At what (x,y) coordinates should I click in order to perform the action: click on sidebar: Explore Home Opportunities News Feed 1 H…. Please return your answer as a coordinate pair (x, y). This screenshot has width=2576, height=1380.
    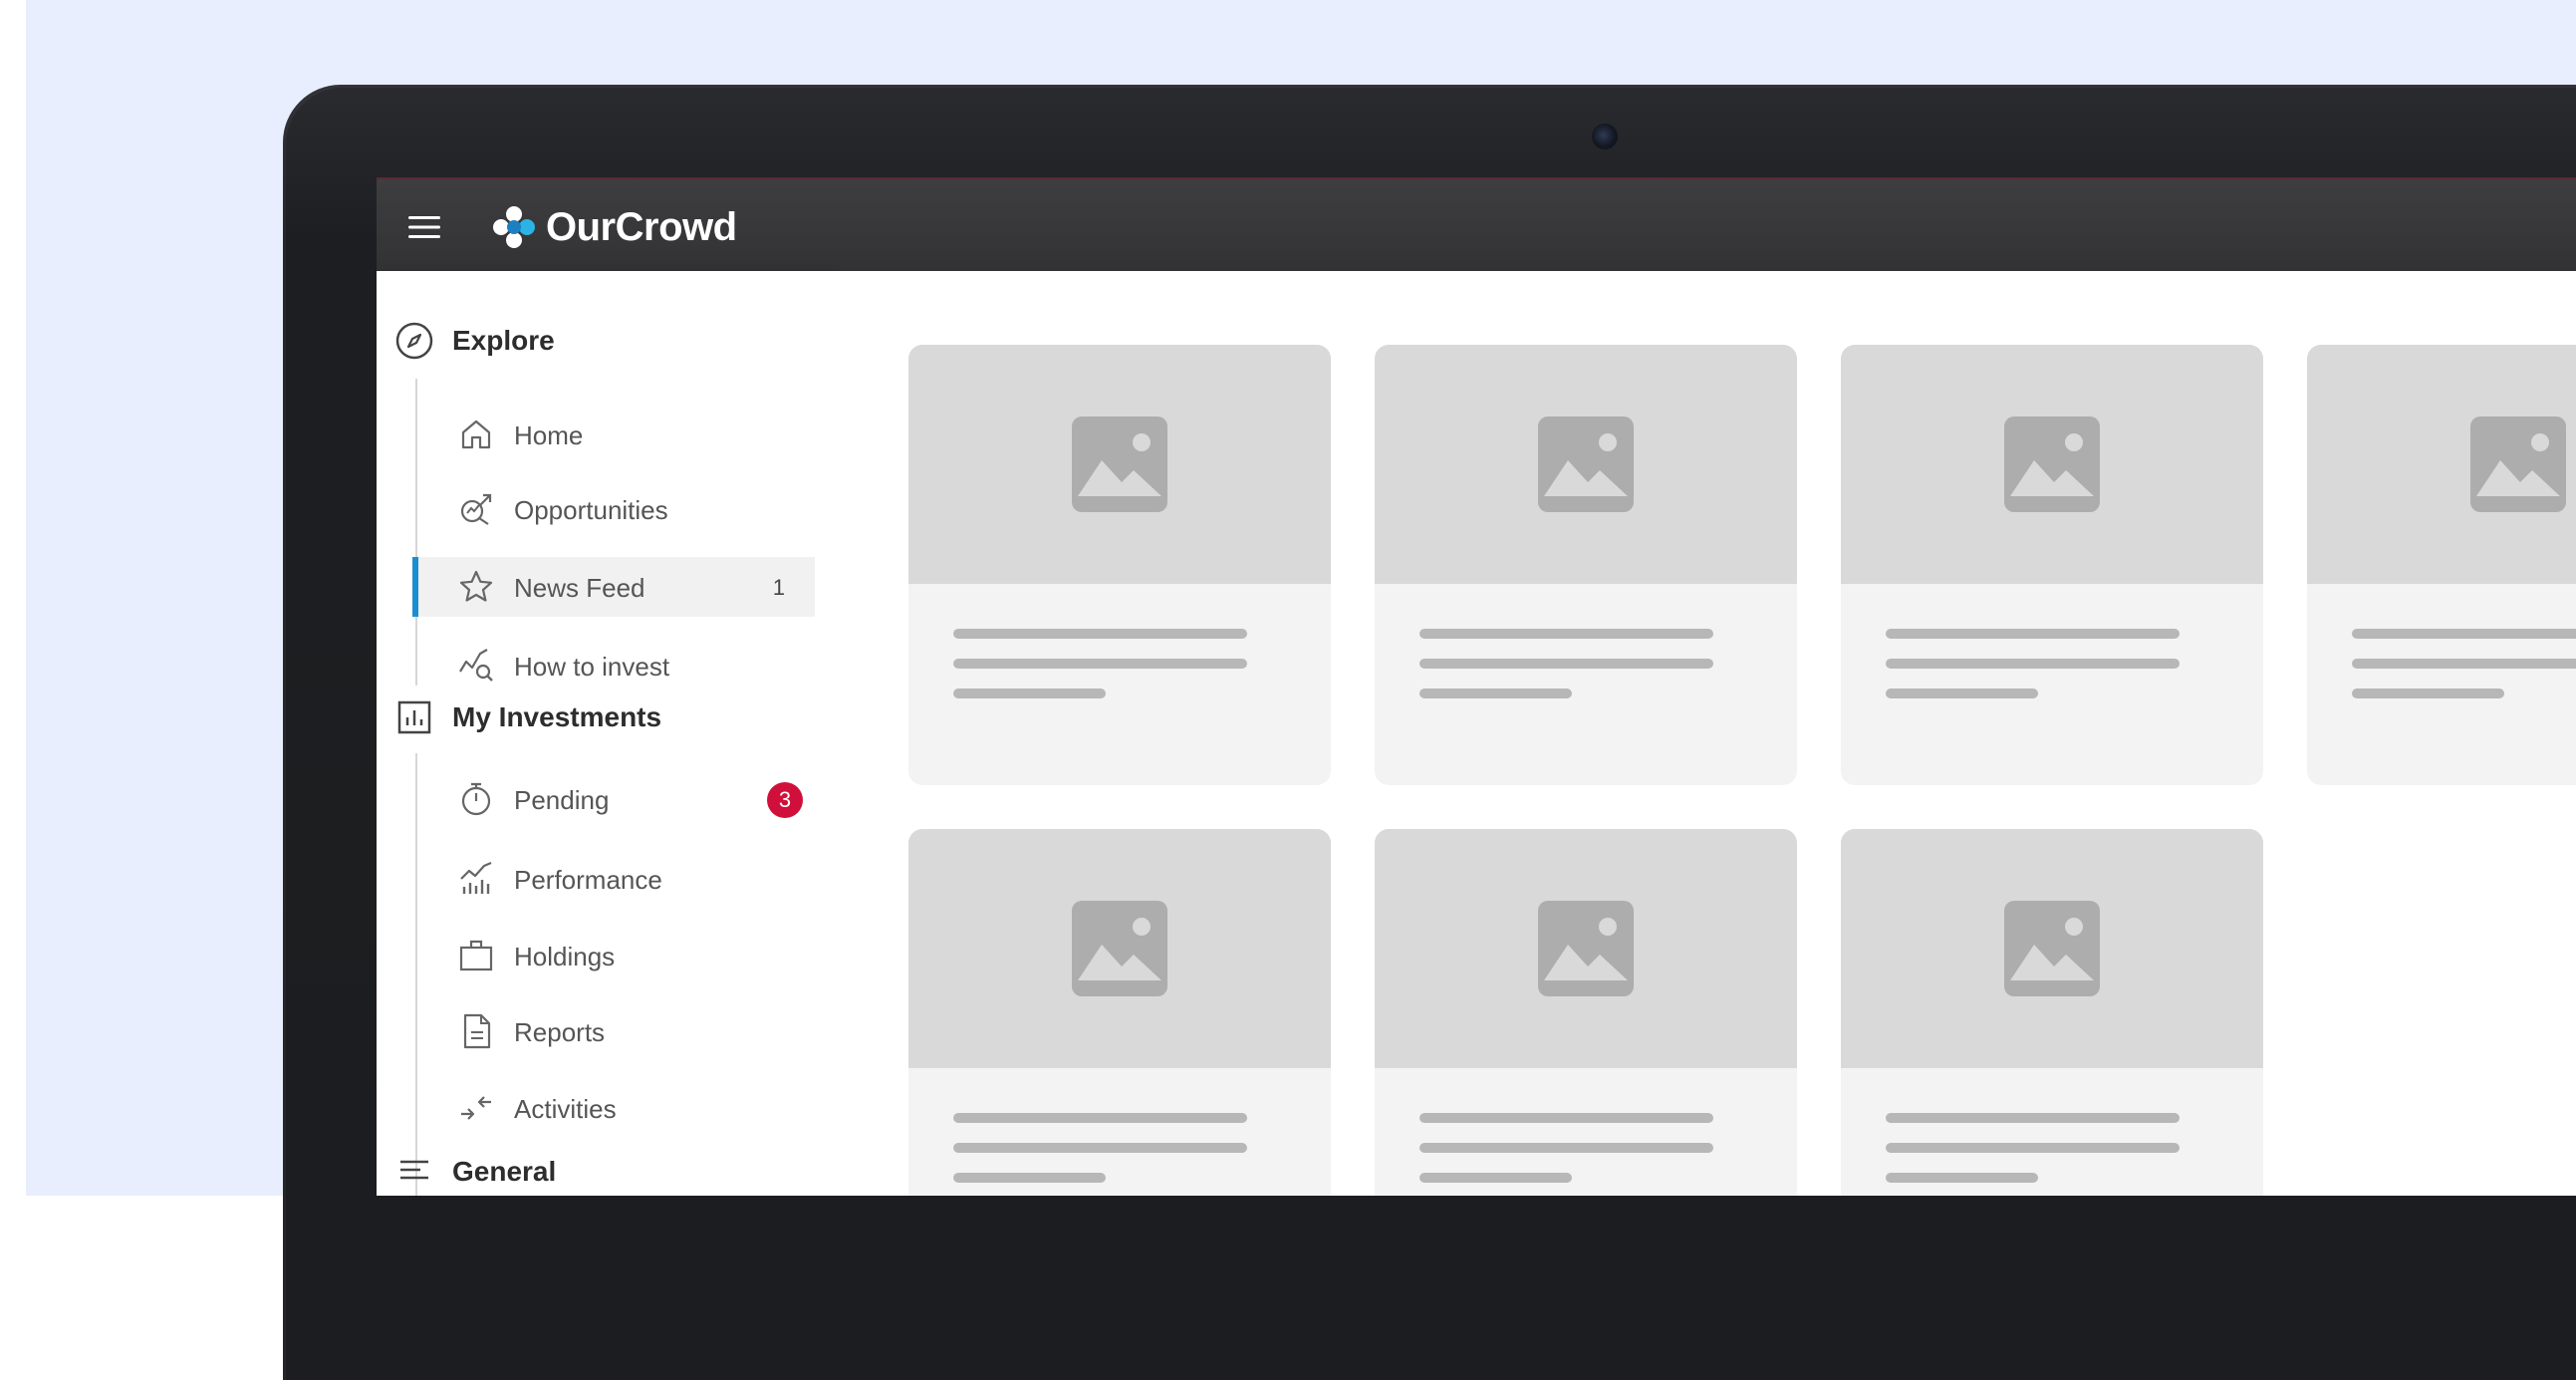
    Looking at the image, I should click on (606, 733).